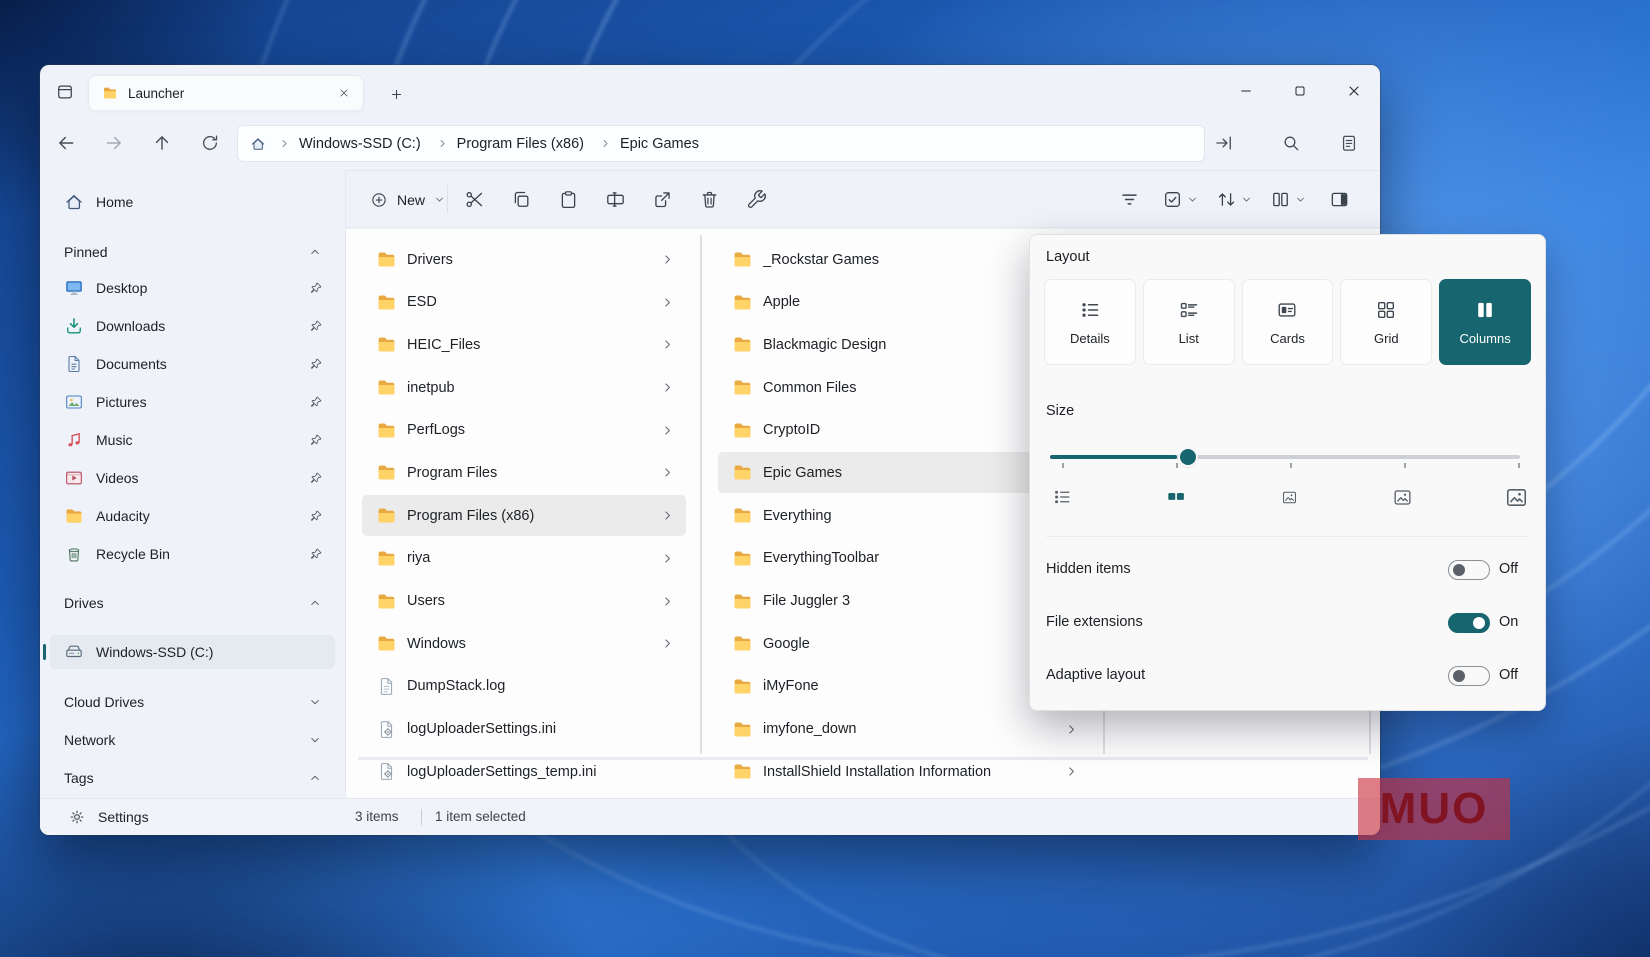 The width and height of the screenshot is (1650, 957). What do you see at coordinates (1349, 143) in the screenshot?
I see `clipboard-button` at bounding box center [1349, 143].